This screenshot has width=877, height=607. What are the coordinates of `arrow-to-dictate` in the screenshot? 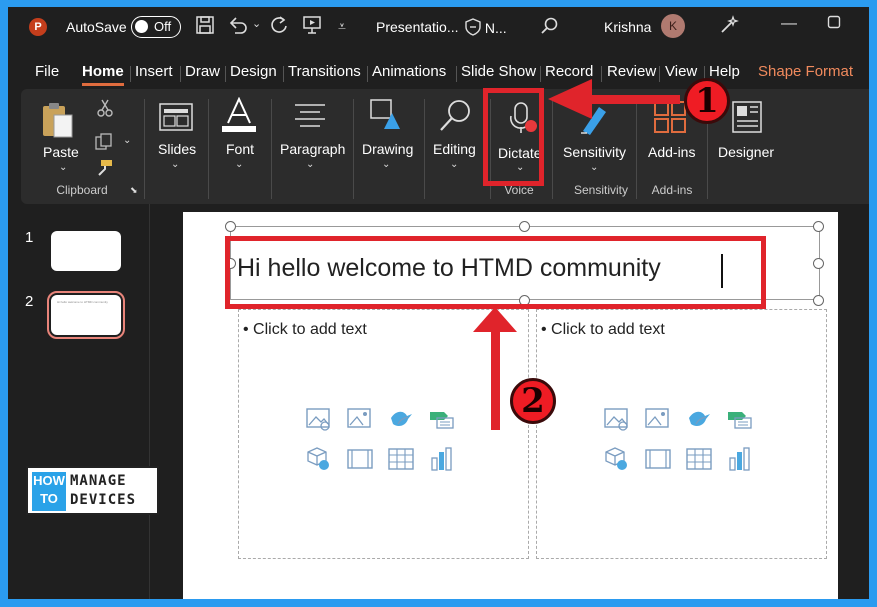 It's located at (614, 99).